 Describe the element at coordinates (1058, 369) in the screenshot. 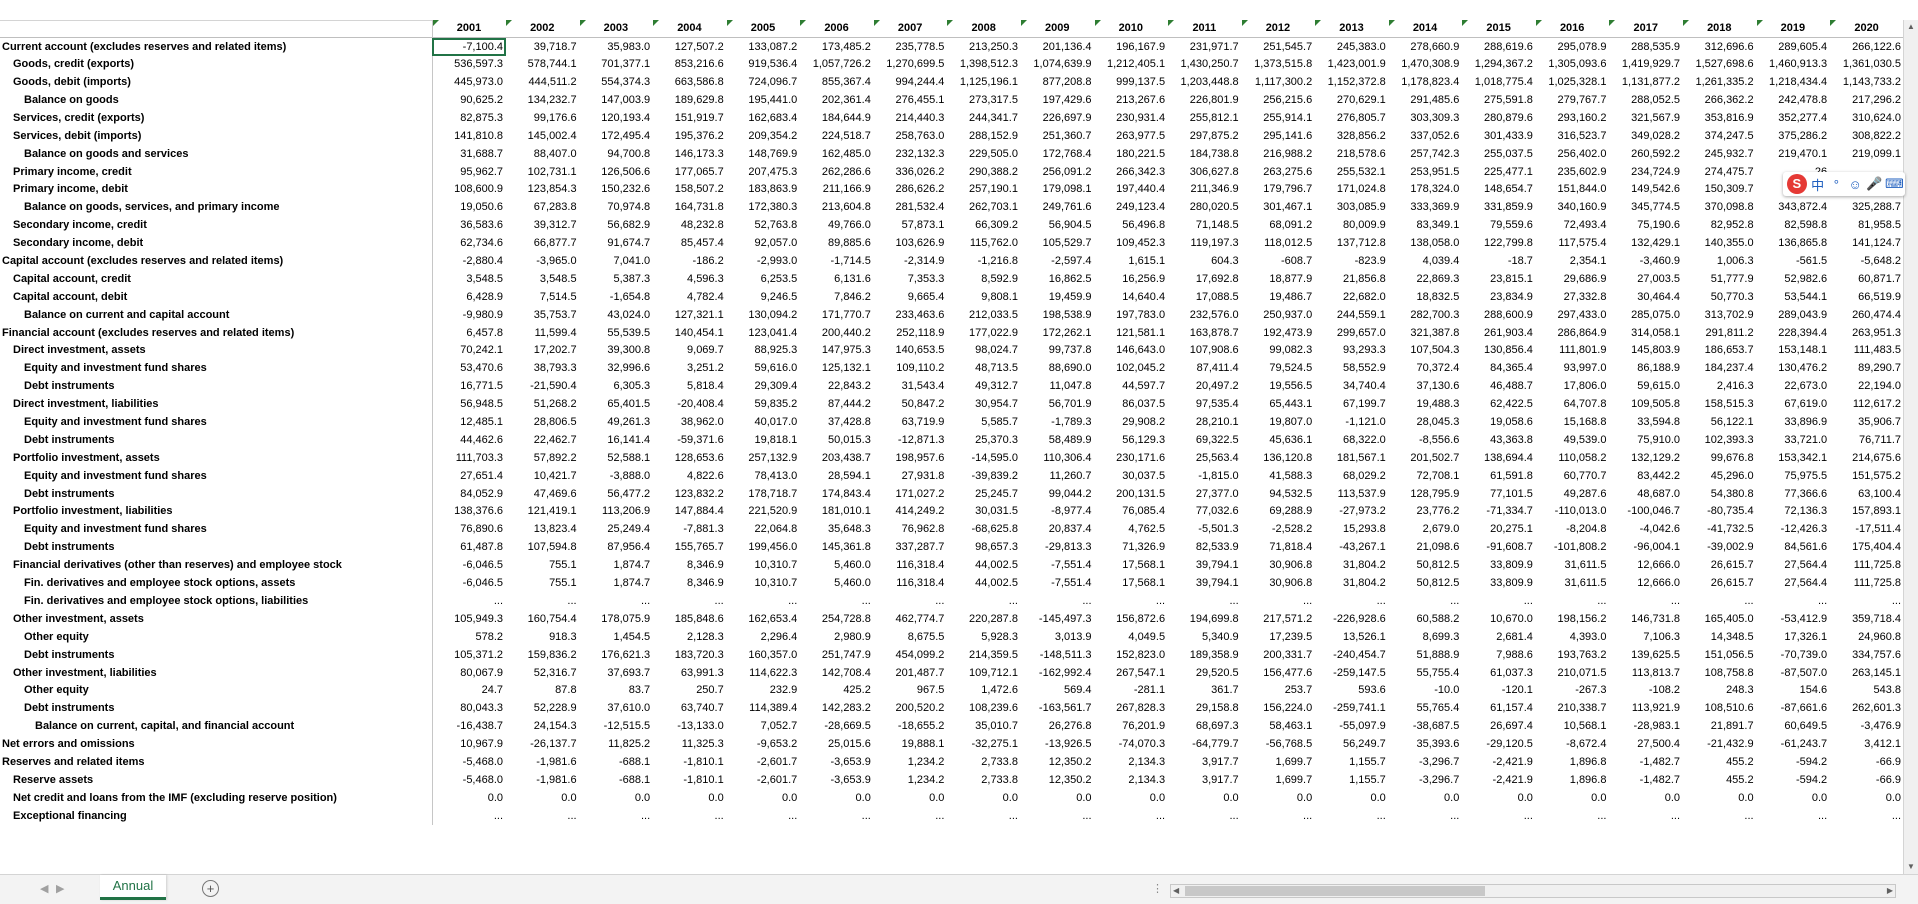

I see `data-cell: 88,690.0` at that location.